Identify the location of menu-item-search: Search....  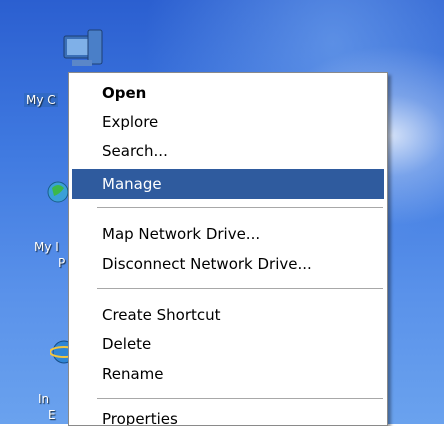
(228, 151).